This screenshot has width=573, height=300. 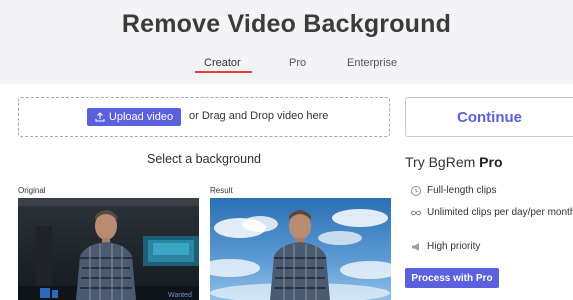 What do you see at coordinates (259, 116) in the screenshot?
I see `drag-drop-text: or Drag and Drop video here` at bounding box center [259, 116].